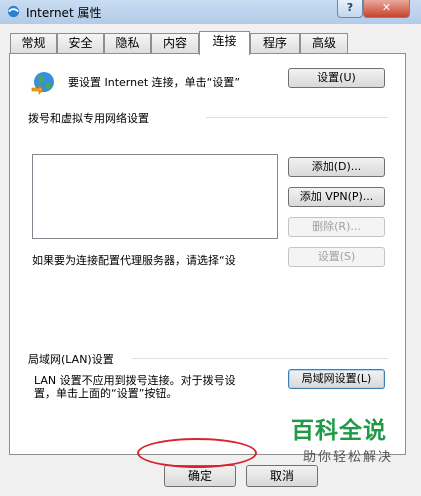 This screenshot has height=496, width=421. I want to click on tab-advanced: 高级, so click(324, 43).